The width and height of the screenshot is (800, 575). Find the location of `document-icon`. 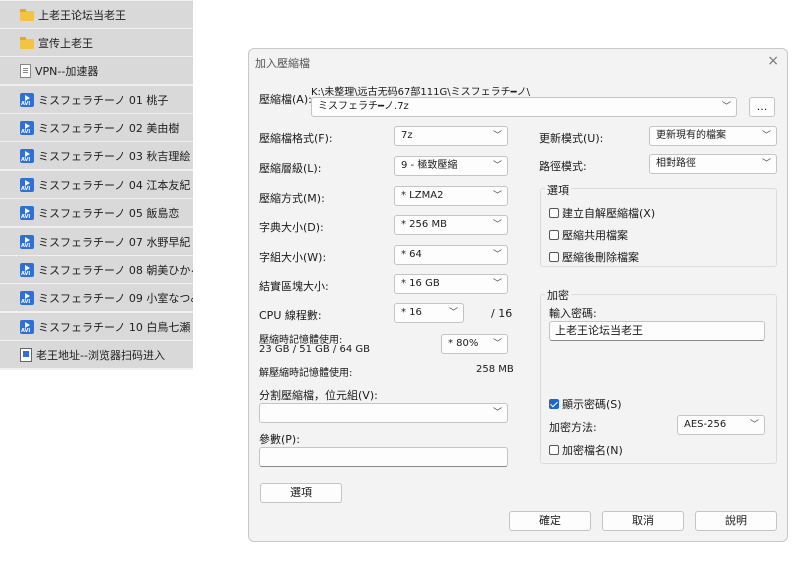

document-icon is located at coordinates (25, 70).